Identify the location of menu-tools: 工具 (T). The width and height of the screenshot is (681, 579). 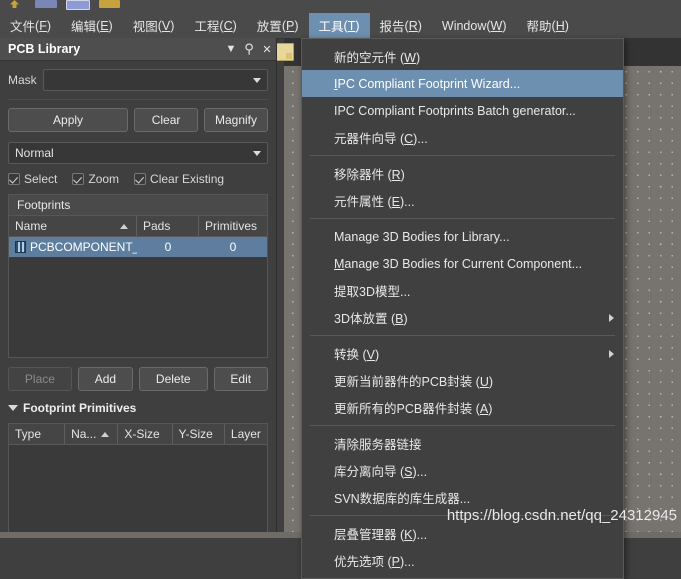
(339, 25).